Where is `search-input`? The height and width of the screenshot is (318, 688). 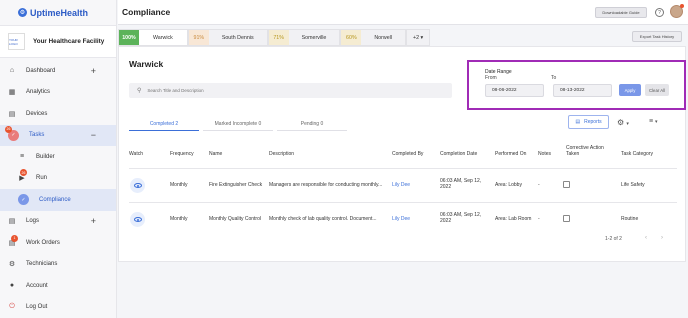 search-input is located at coordinates (247, 90).